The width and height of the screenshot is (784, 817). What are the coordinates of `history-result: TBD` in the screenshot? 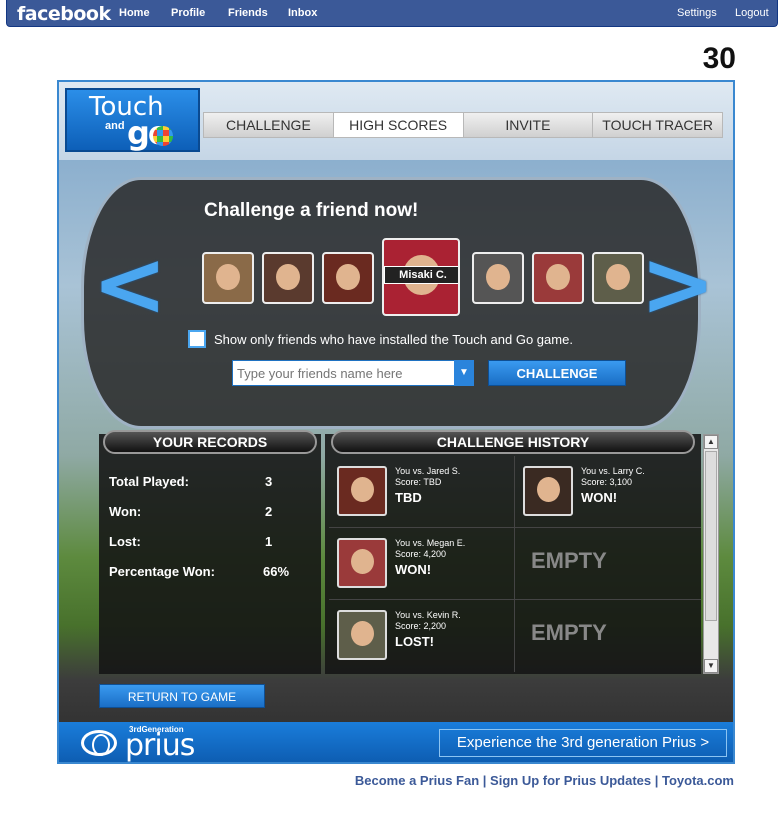 It's located at (408, 497).